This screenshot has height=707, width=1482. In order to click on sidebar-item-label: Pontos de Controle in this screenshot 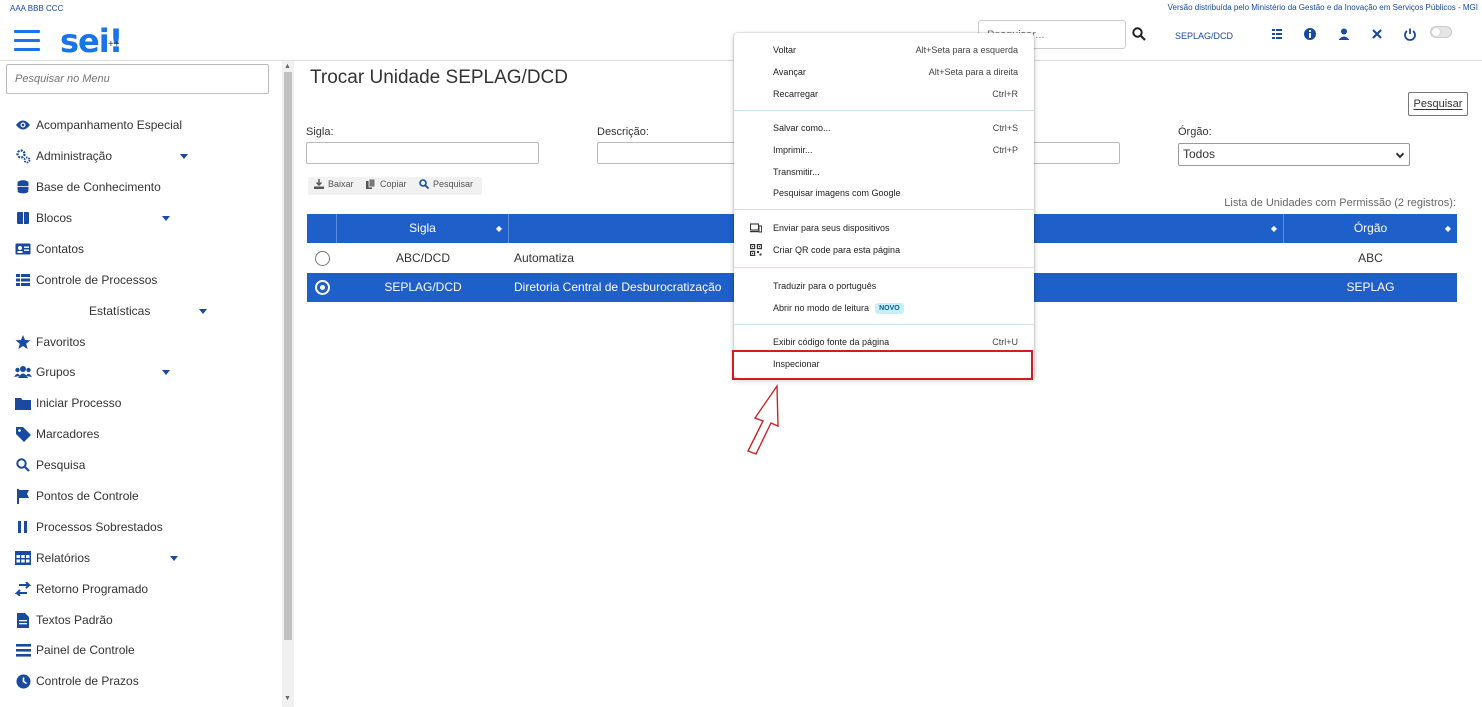, I will do `click(87, 496)`.